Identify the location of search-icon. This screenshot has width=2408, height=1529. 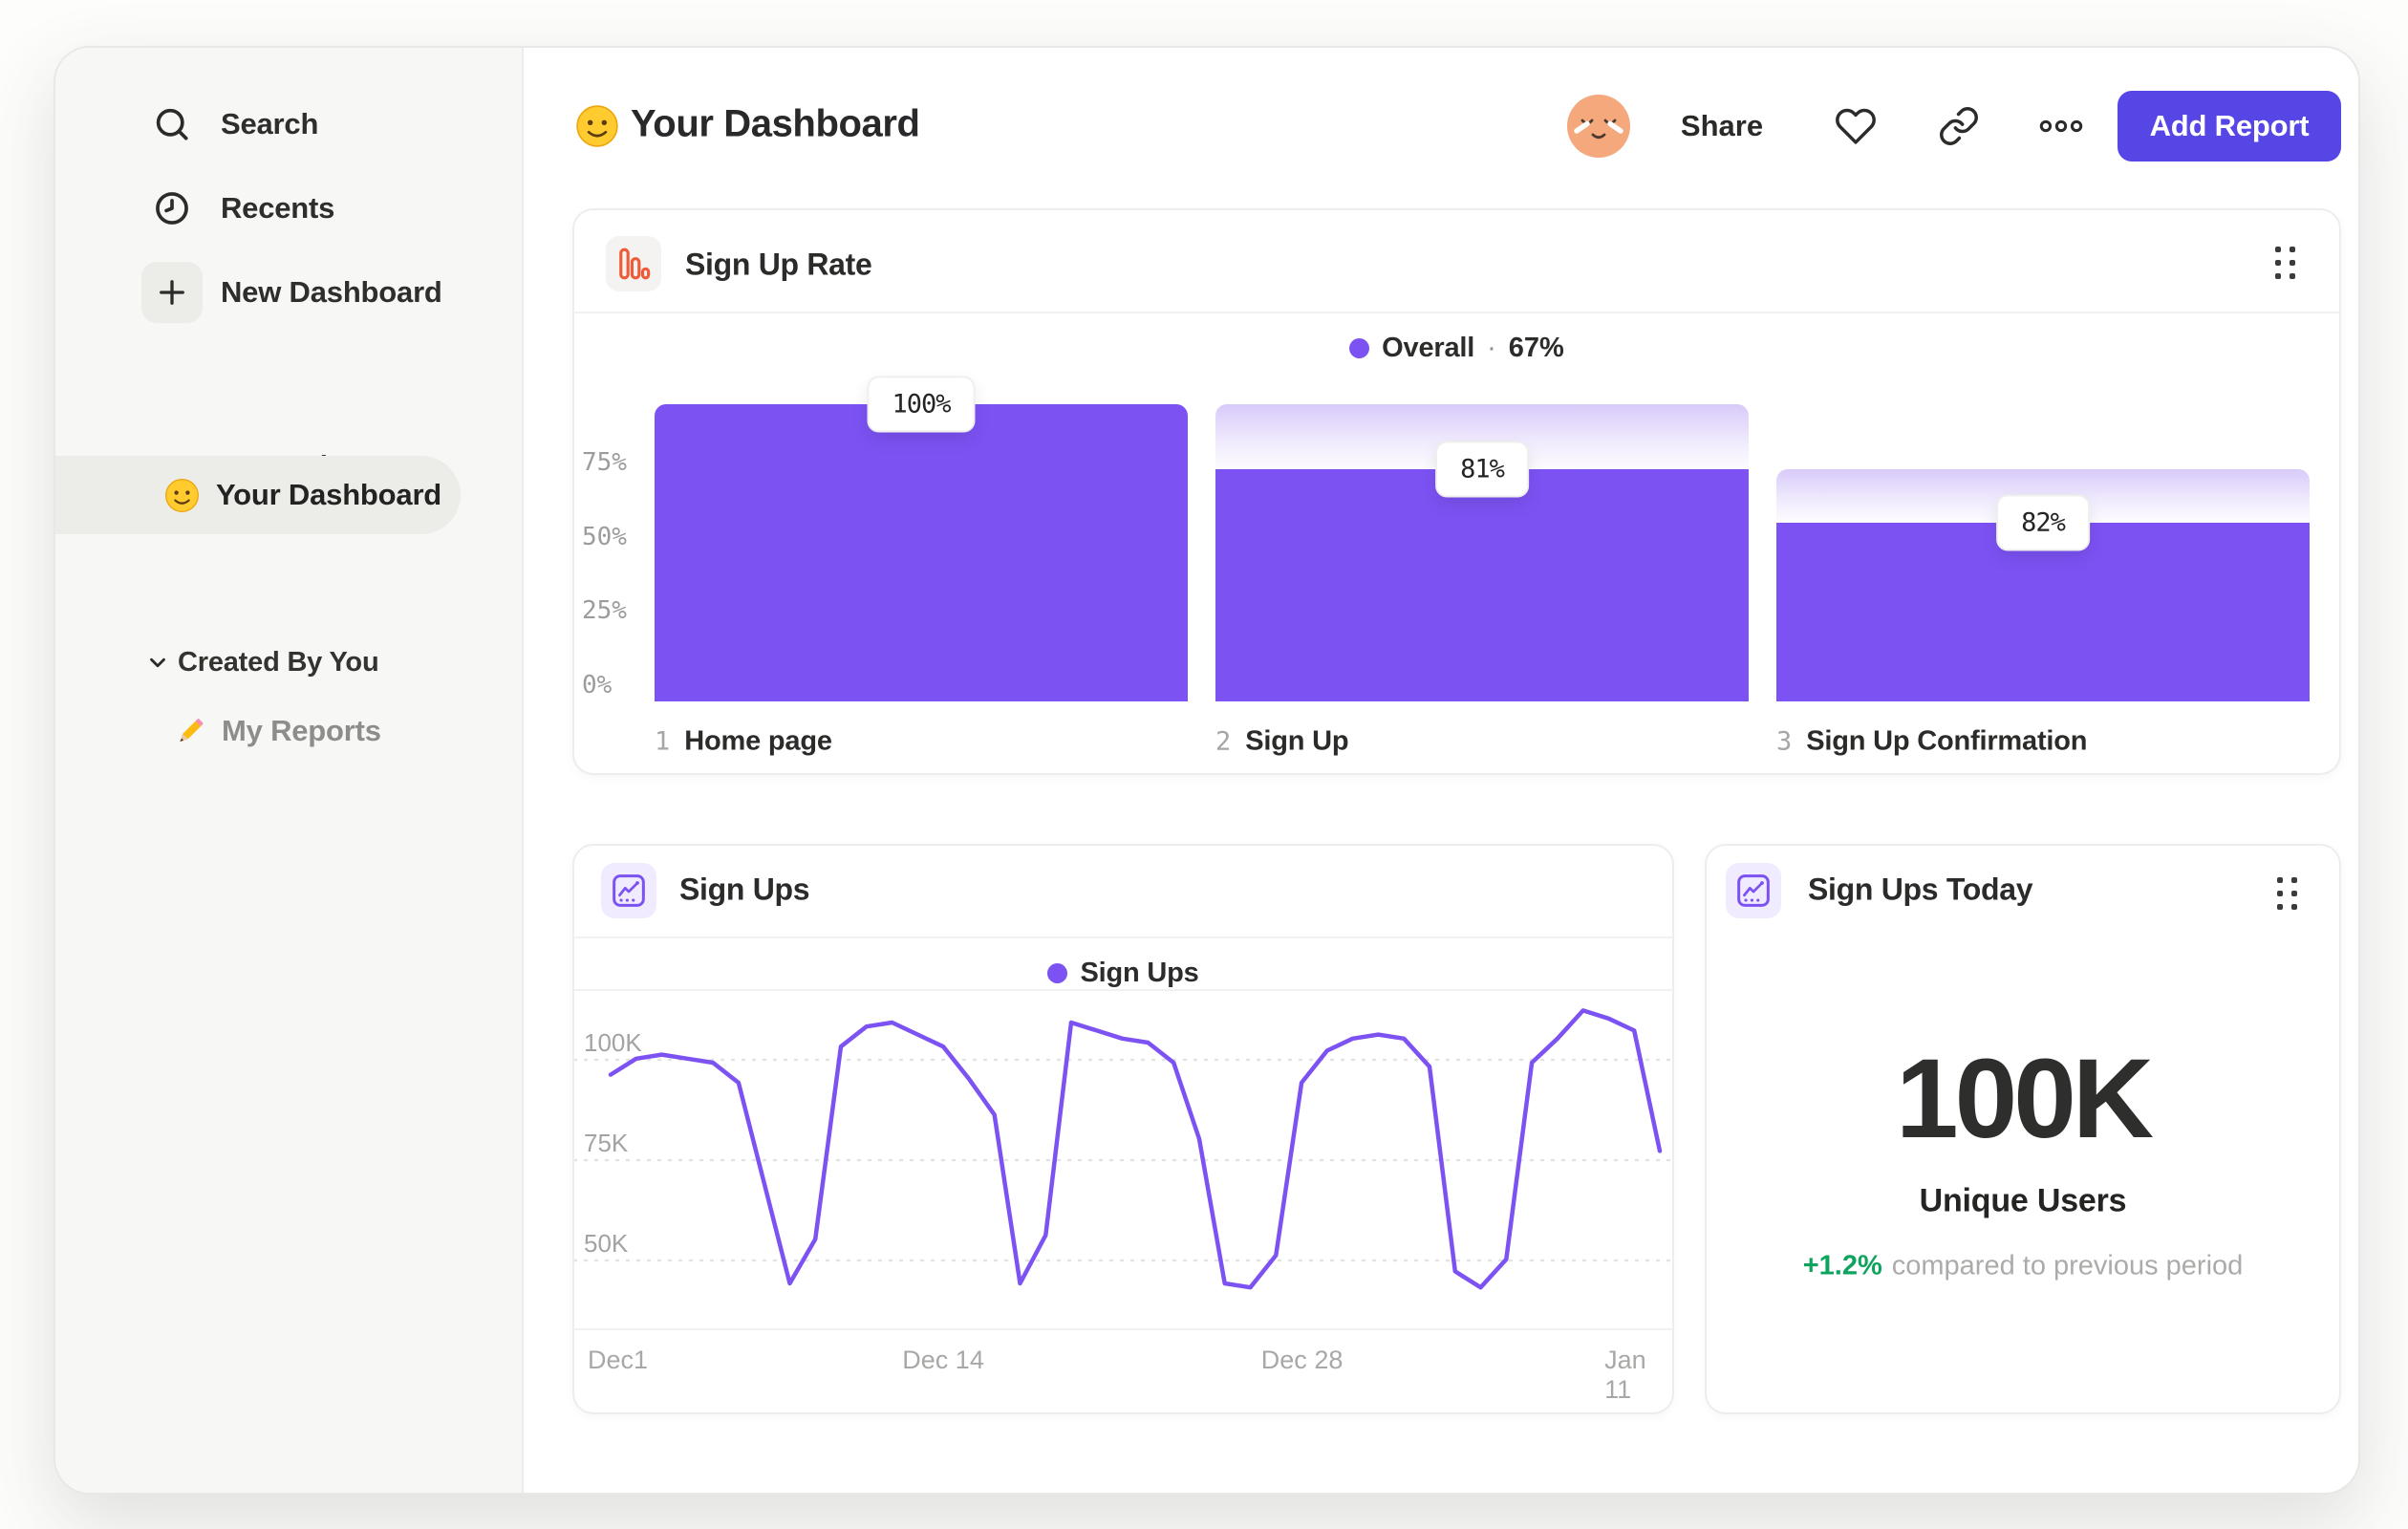
(172, 124).